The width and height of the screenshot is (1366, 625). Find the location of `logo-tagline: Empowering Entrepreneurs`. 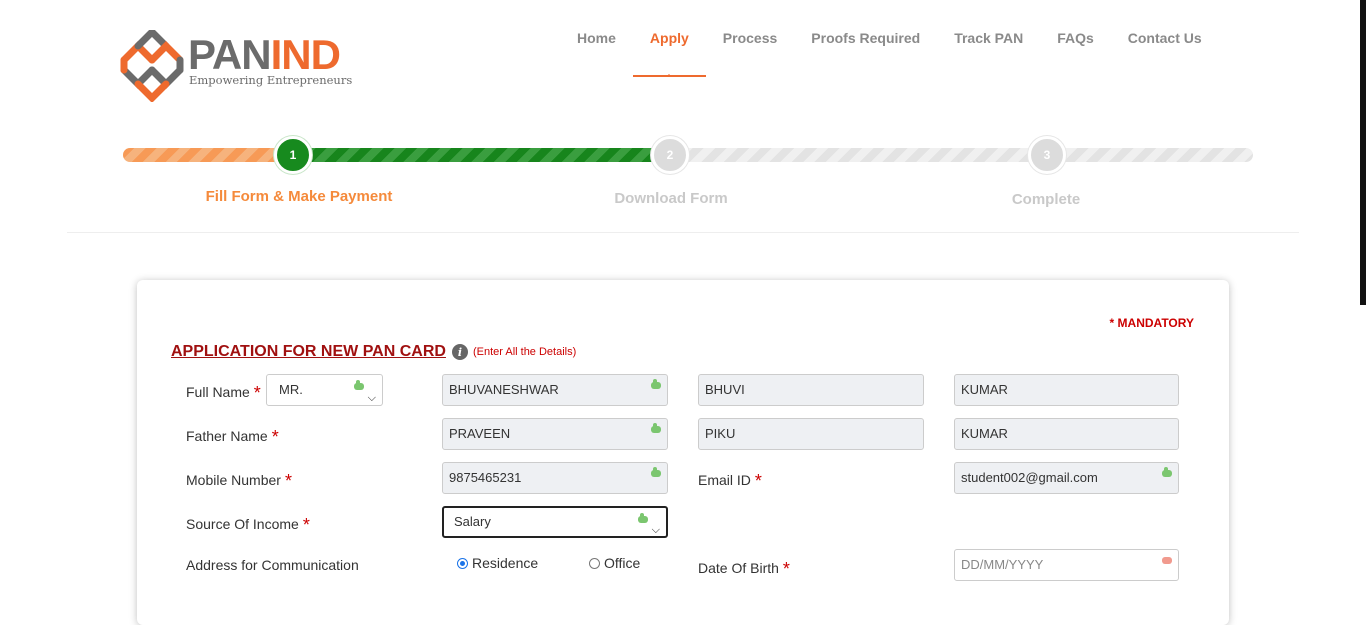

logo-tagline: Empowering Entrepreneurs is located at coordinates (271, 80).